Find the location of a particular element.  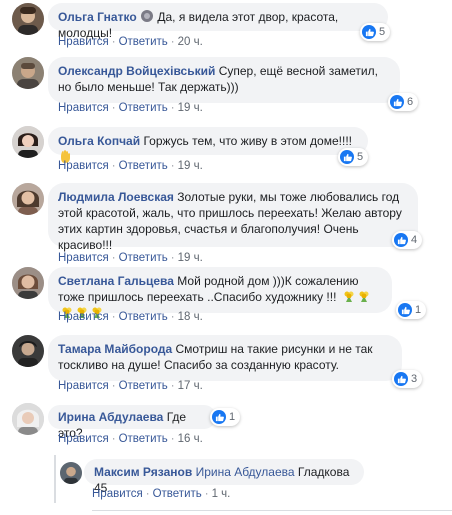

reply-thread-line is located at coordinates (55, 479).